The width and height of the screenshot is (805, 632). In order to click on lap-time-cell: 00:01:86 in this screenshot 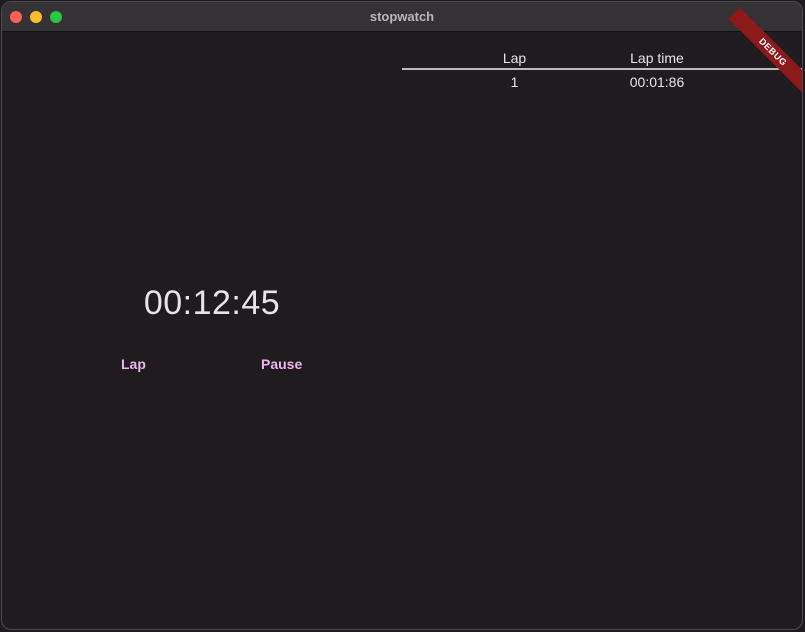, I will do `click(657, 82)`.